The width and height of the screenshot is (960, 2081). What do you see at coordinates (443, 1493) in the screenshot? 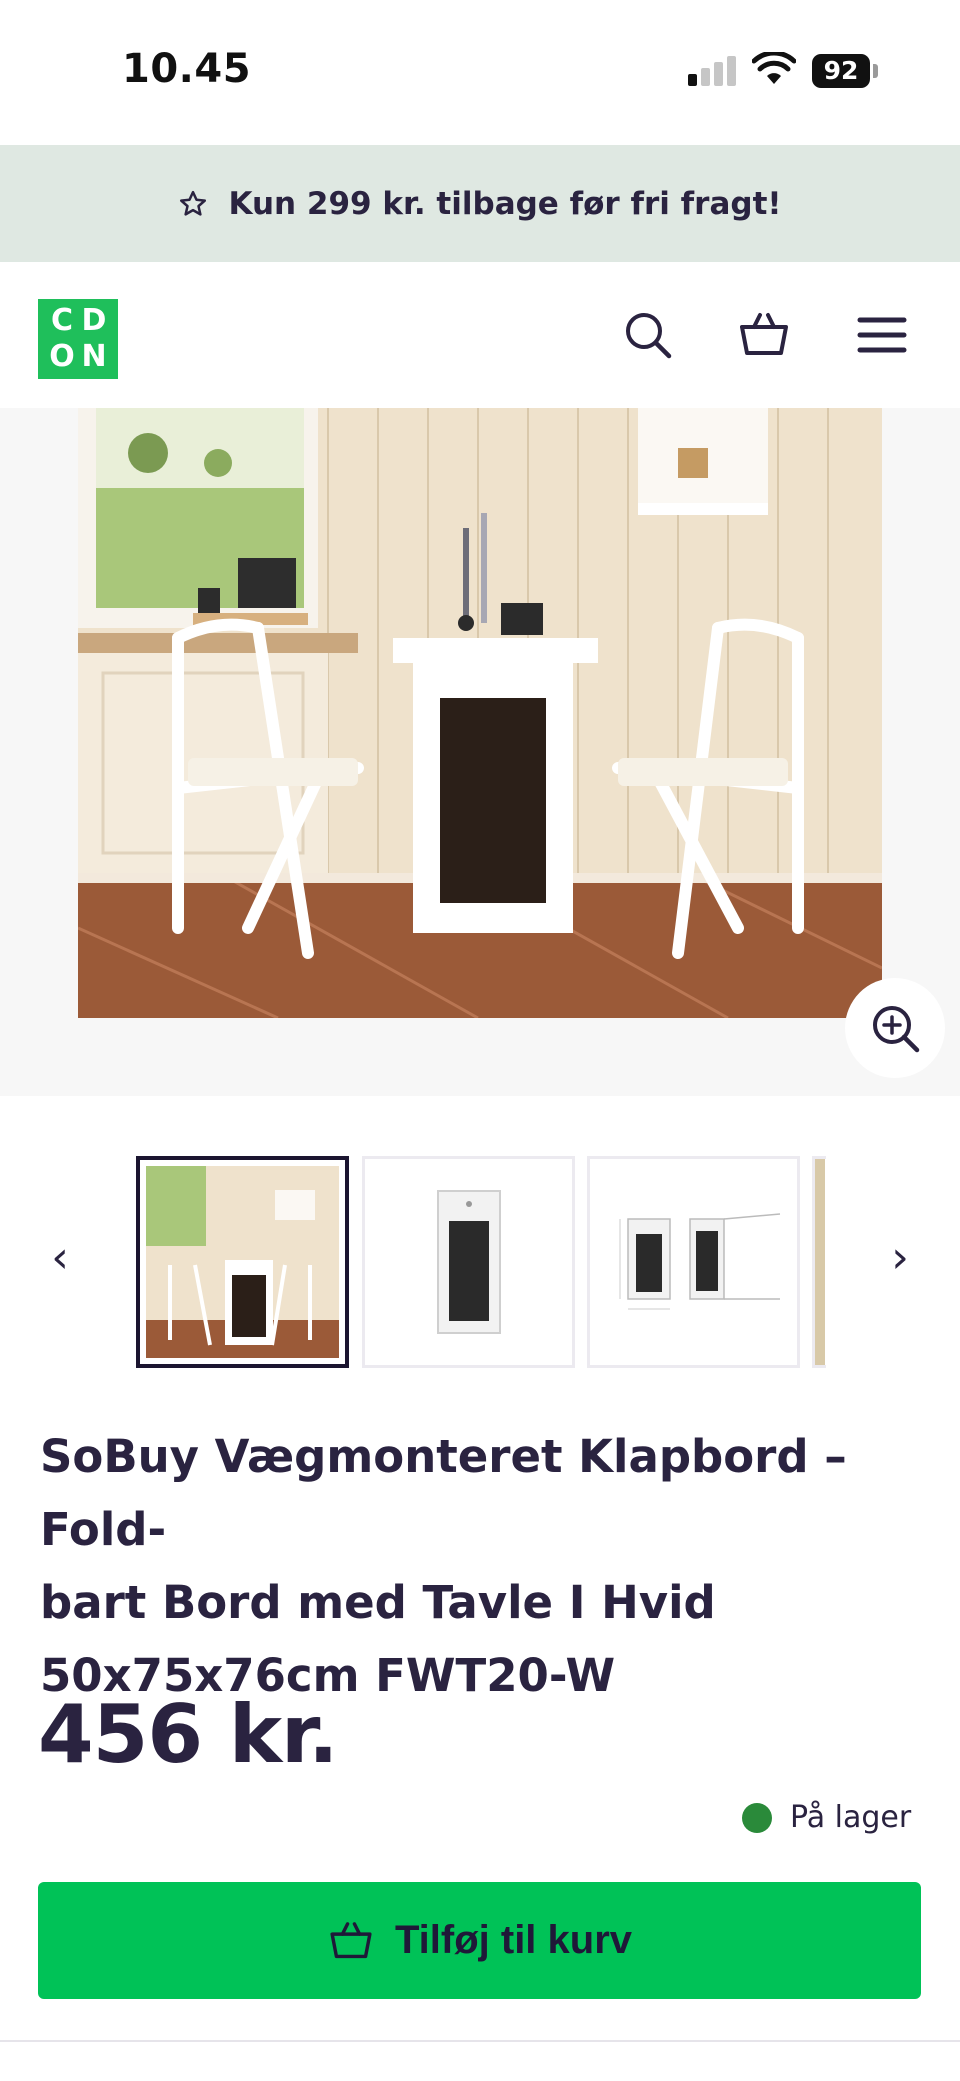
I see `product-title-line: SoBuy Vægmonteret Klapbord – Fold-` at bounding box center [443, 1493].